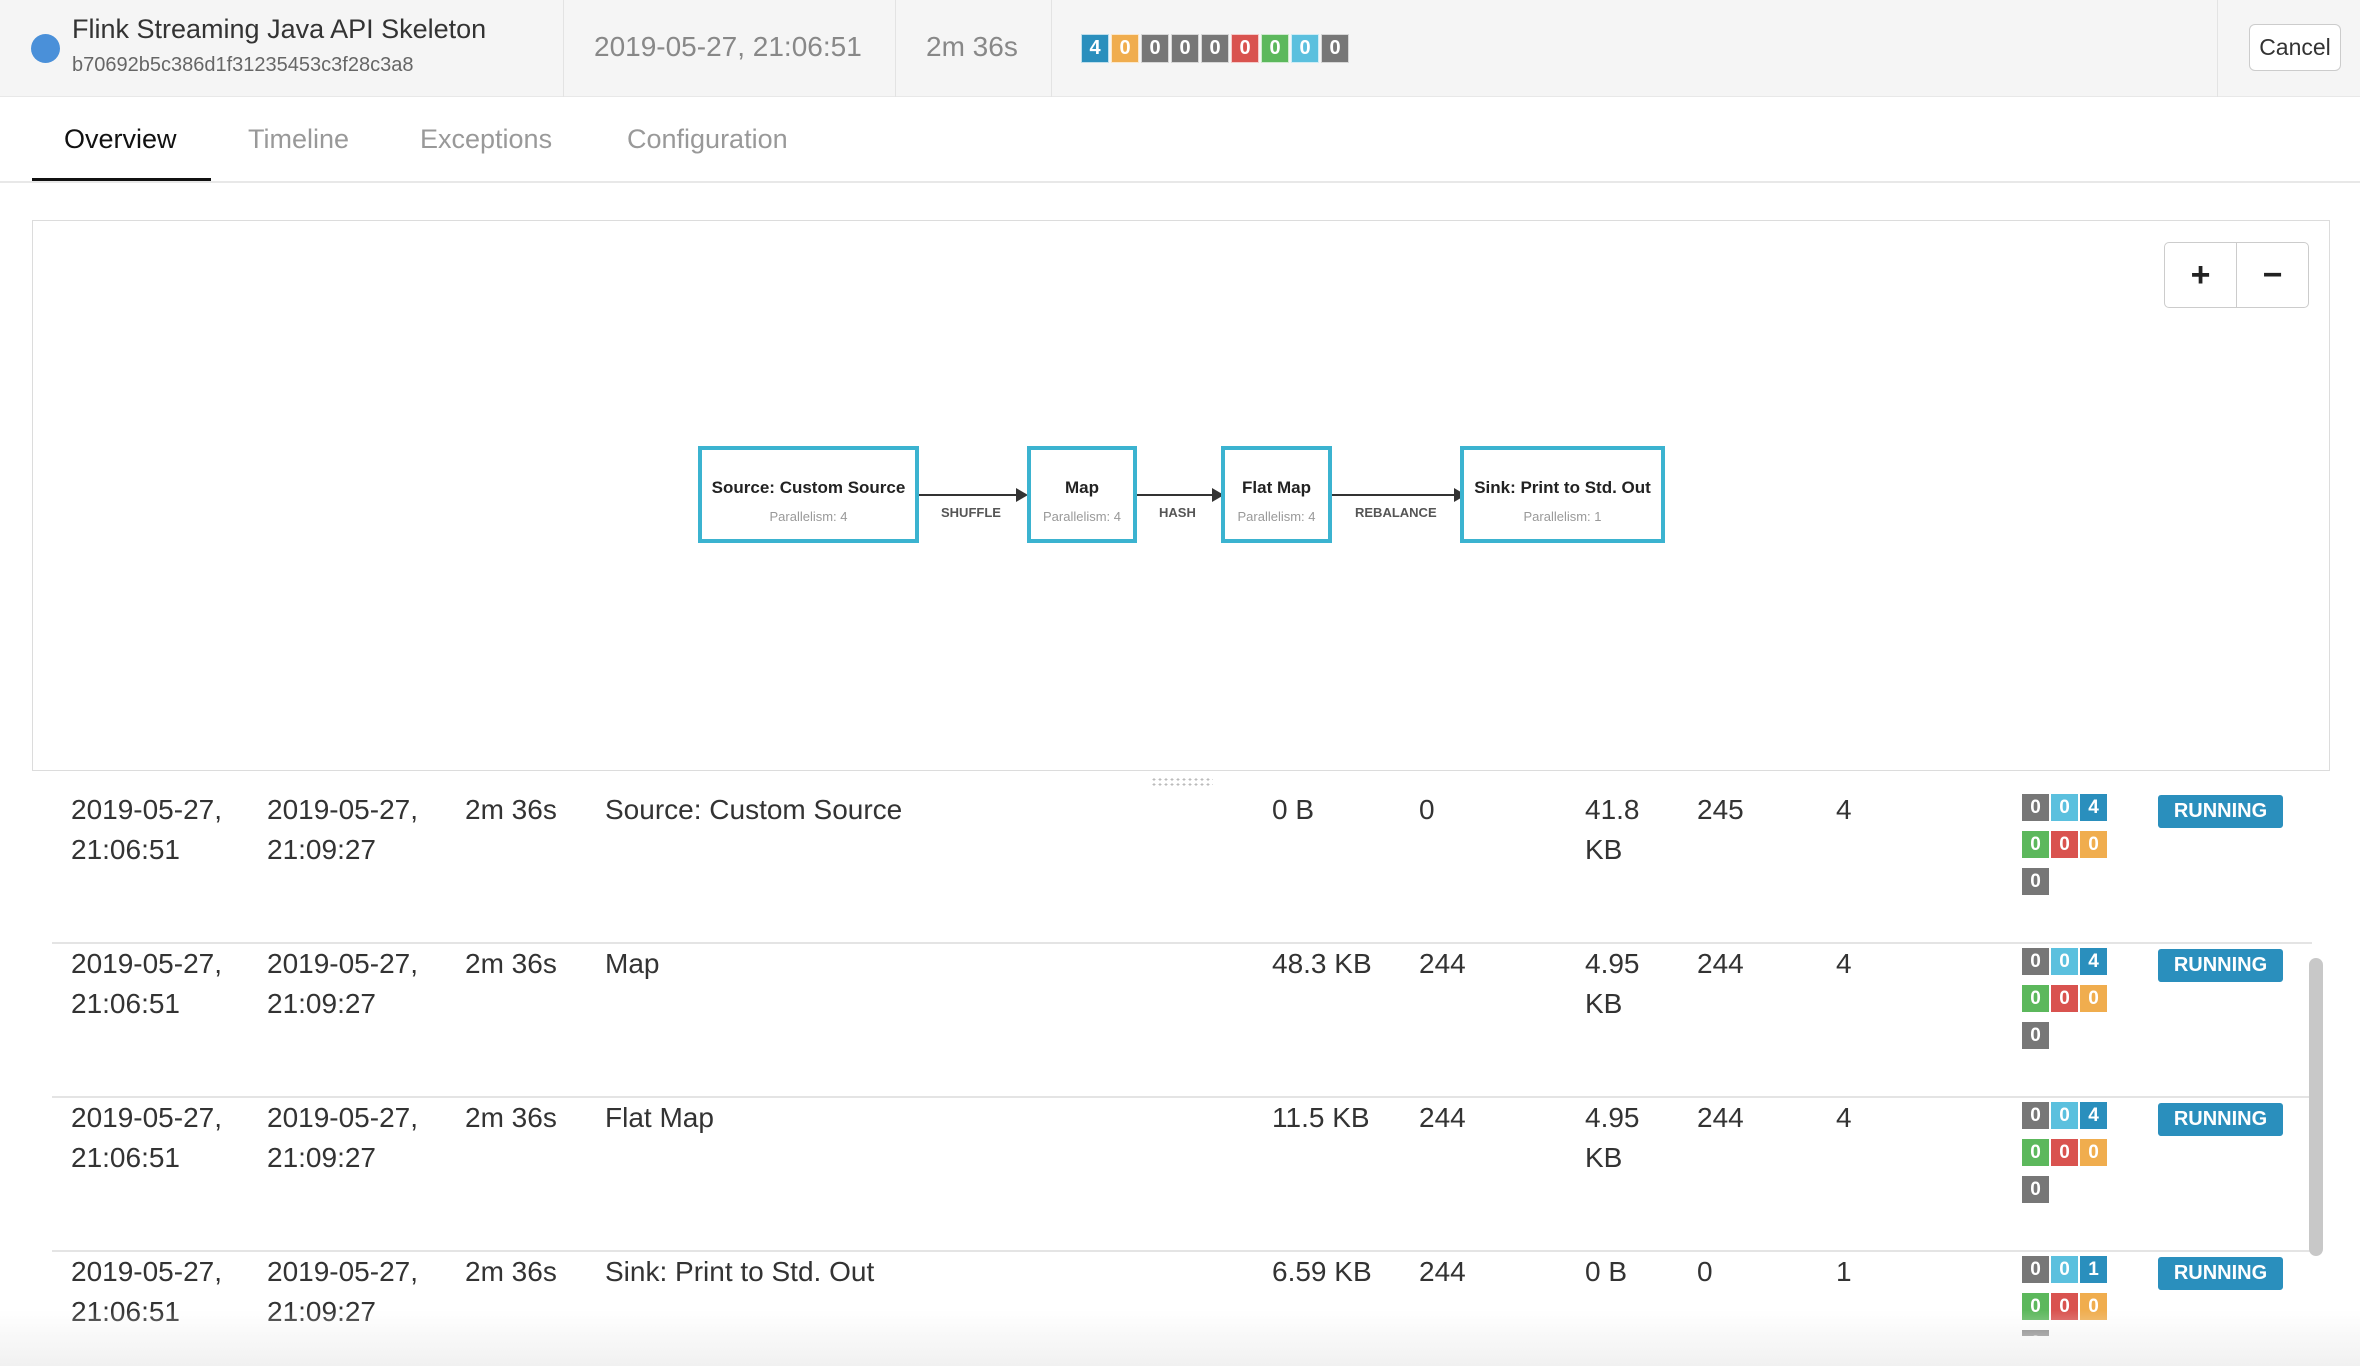 This screenshot has width=2360, height=1366. What do you see at coordinates (1612, 1137) in the screenshot?
I see `bytes-sent-cell: 4.95 KB` at bounding box center [1612, 1137].